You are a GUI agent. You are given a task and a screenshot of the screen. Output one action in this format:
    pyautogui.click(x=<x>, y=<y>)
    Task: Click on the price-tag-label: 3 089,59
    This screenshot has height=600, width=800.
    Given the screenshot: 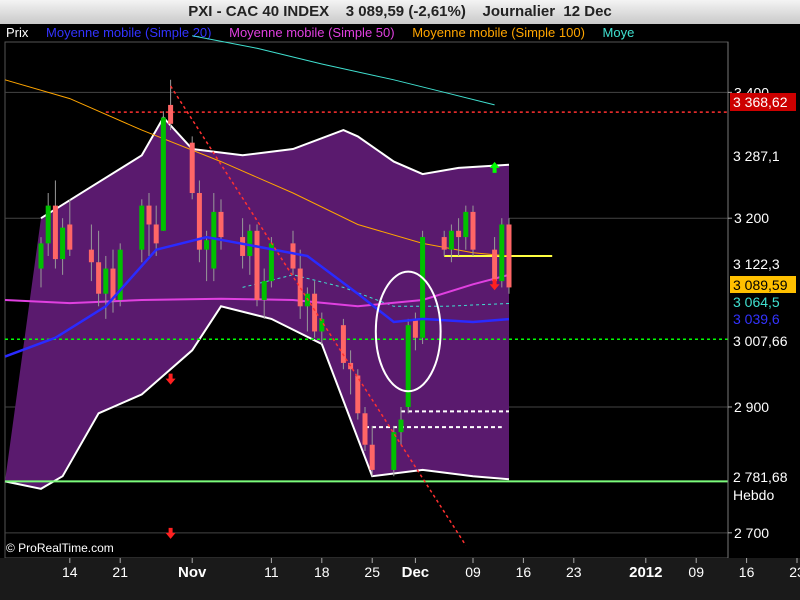 What is the action you would take?
    pyautogui.click(x=760, y=285)
    